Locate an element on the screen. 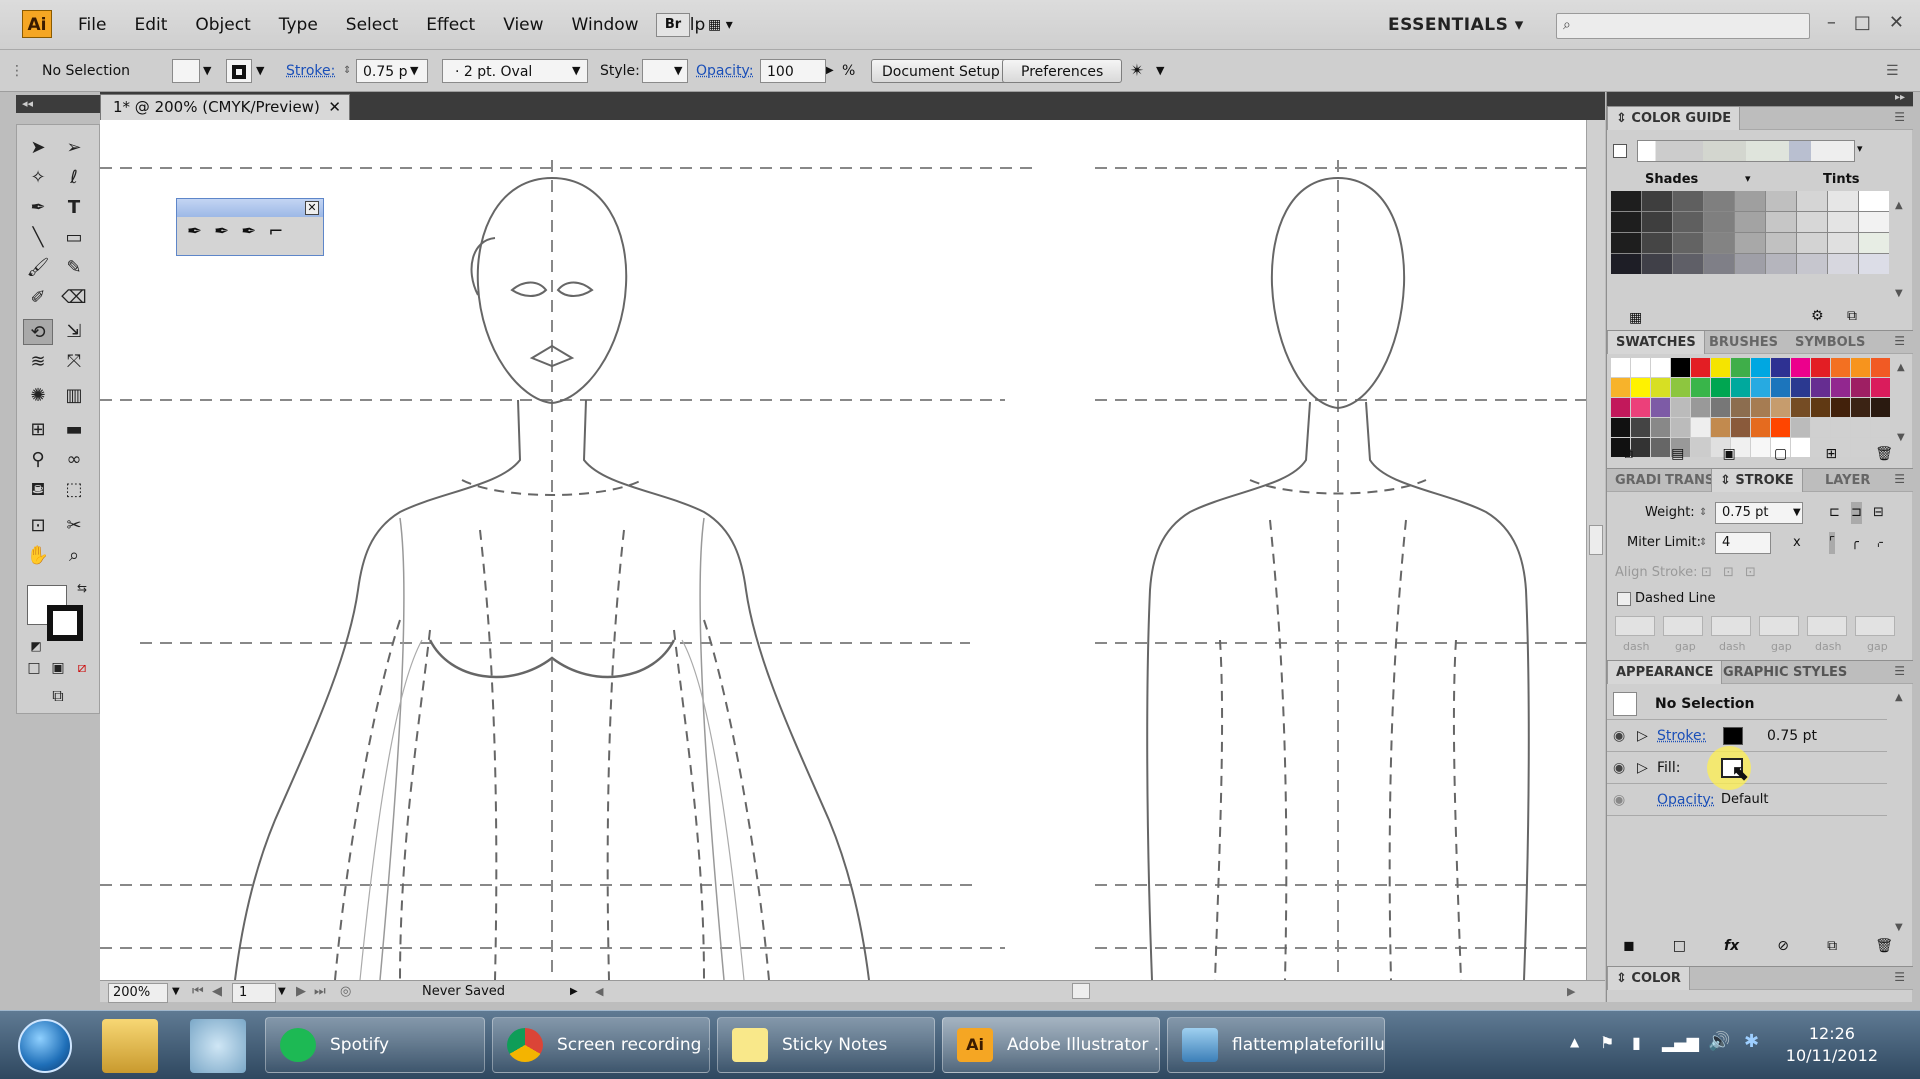 This screenshot has height=1079, width=1920. scrollbar-thumb is located at coordinates (1596, 540).